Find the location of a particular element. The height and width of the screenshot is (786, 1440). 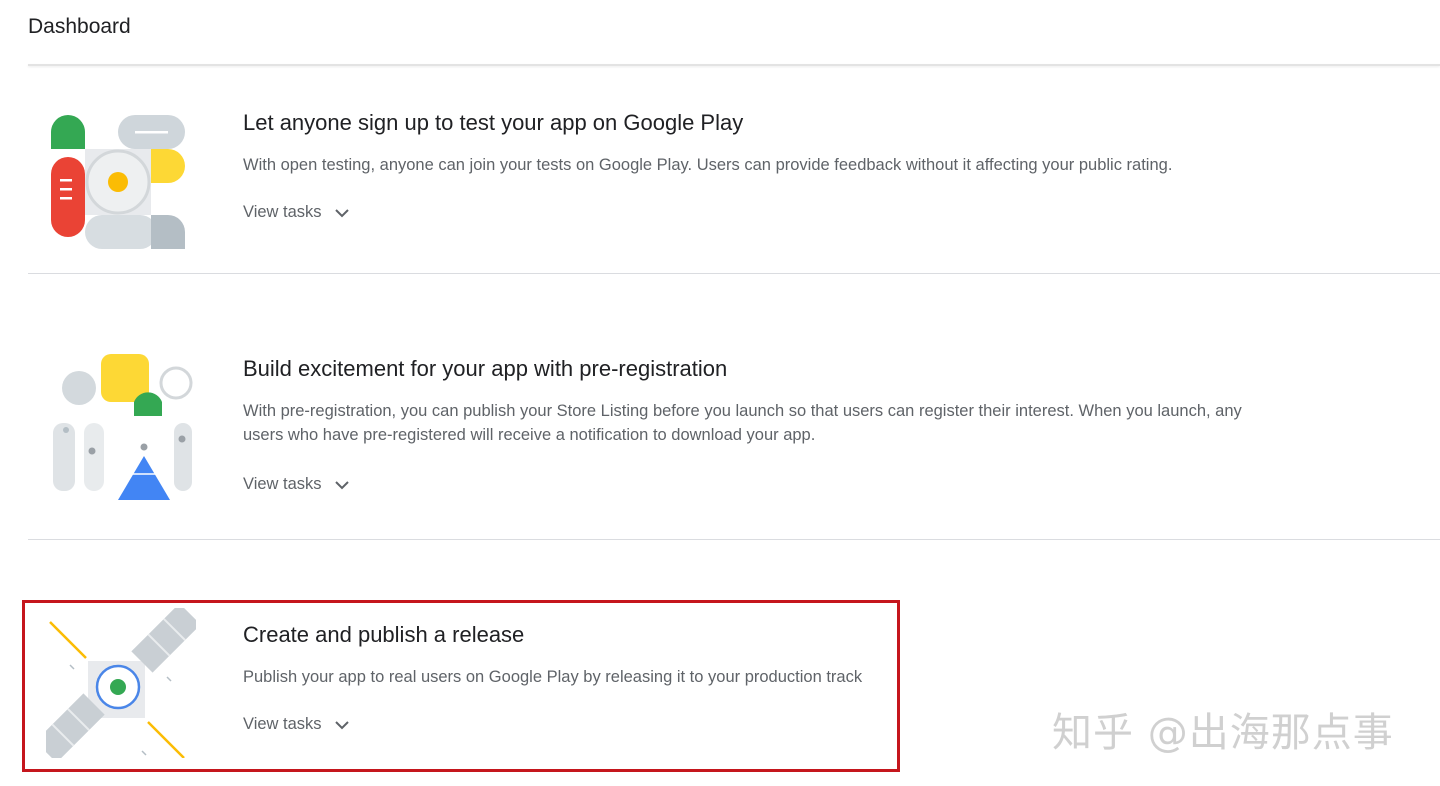

watermark: 知乎 @出海那点事 is located at coordinates (1223, 733).